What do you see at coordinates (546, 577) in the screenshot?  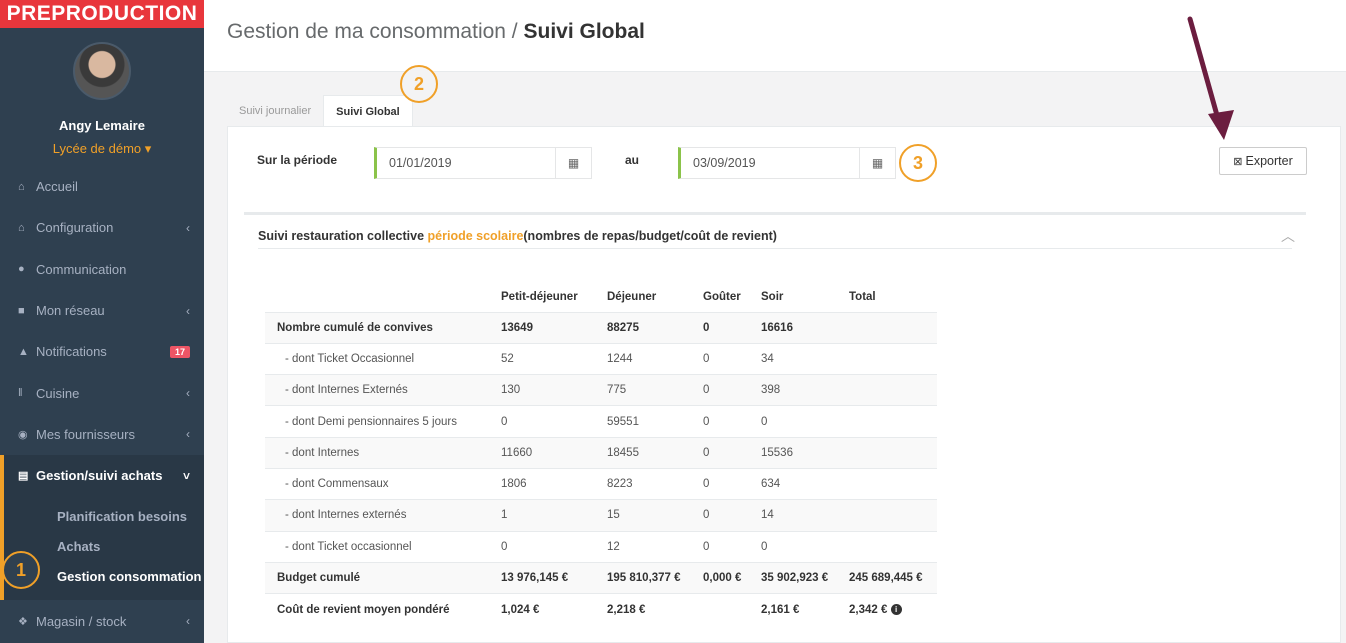 I see `table-cell: 13 976,145 €` at bounding box center [546, 577].